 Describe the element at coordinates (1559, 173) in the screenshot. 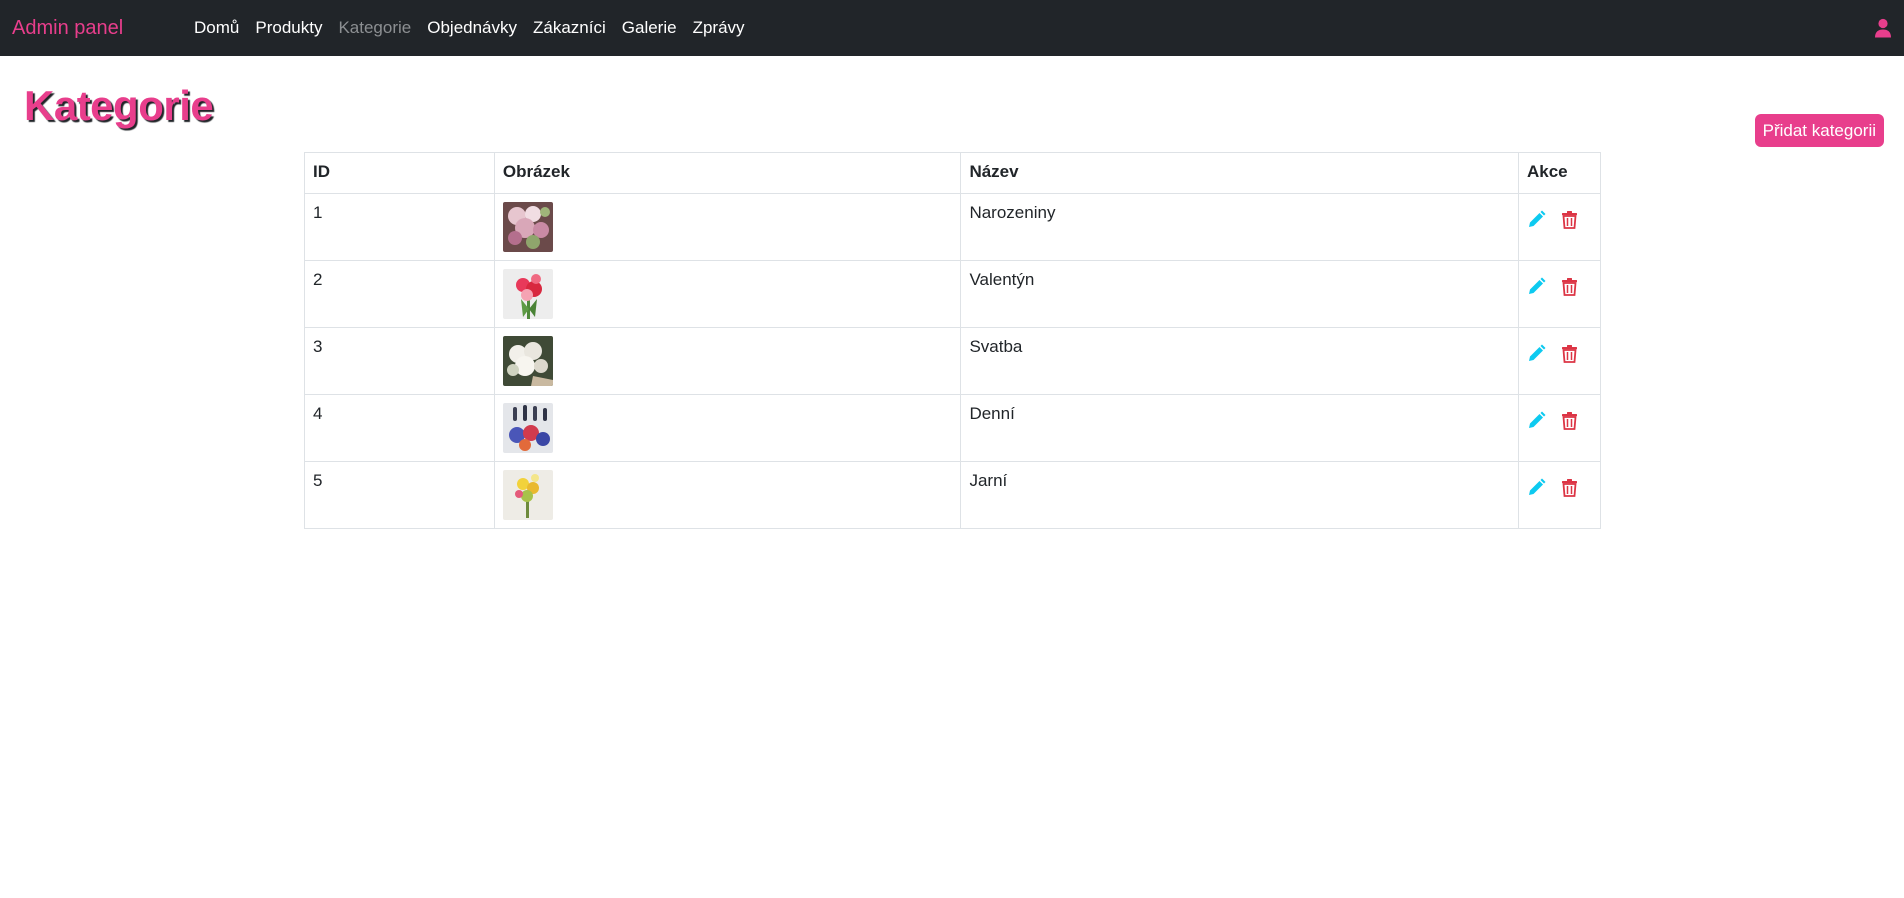

I see `column-header-actions: Akce` at that location.